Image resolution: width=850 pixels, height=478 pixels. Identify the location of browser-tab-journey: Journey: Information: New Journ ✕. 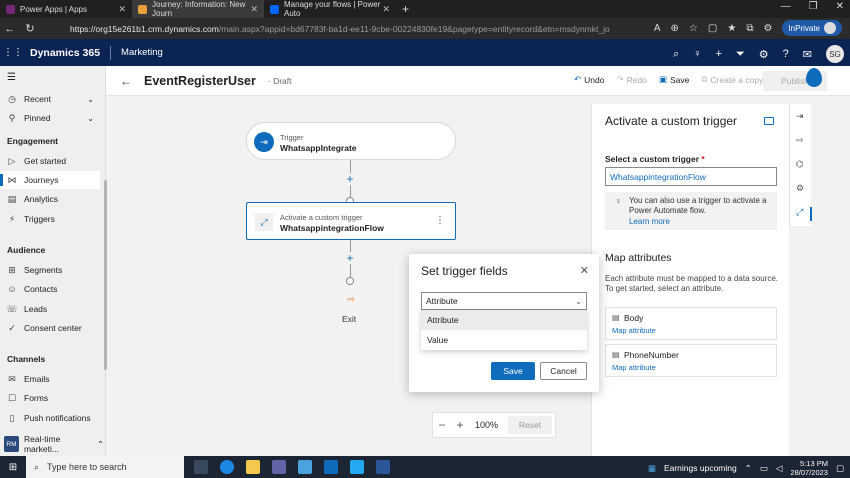
(198, 9).